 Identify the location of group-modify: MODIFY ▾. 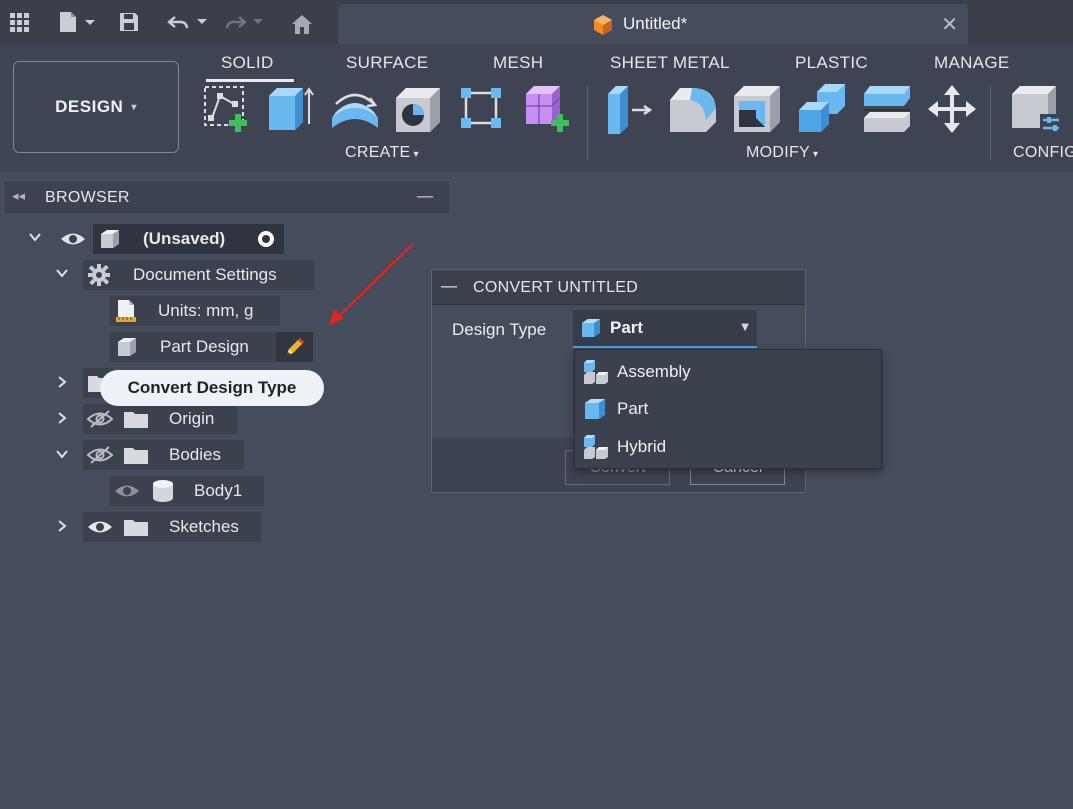
(782, 153).